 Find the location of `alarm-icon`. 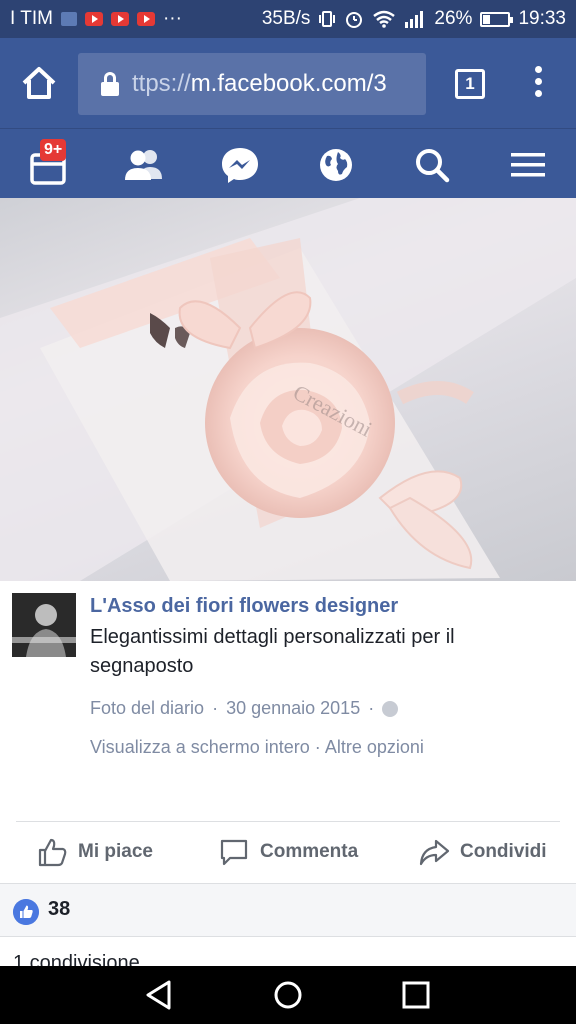

alarm-icon is located at coordinates (354, 20).